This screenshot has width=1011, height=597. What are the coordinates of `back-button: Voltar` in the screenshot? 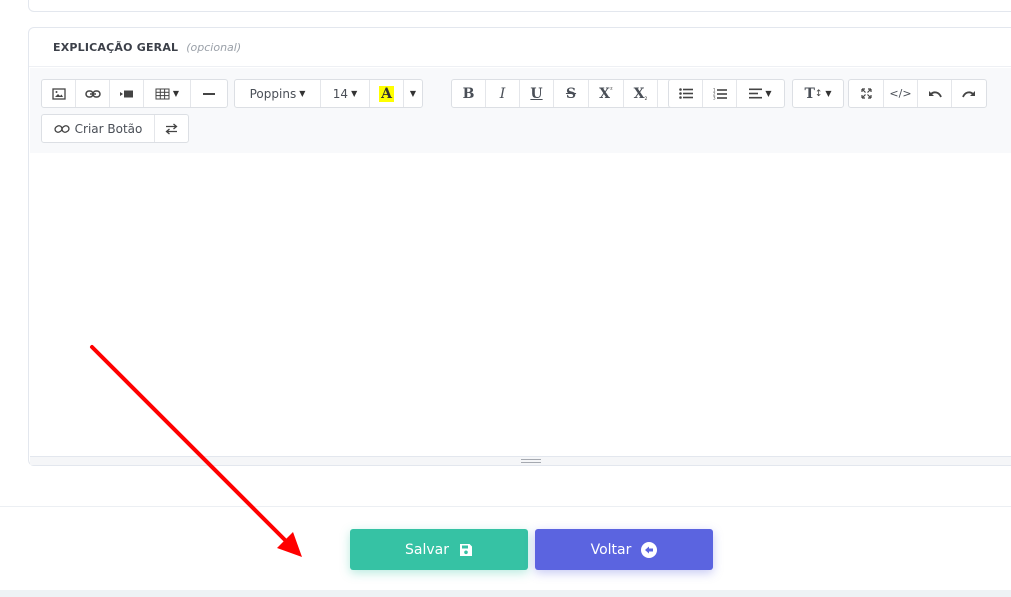 It's located at (624, 549).